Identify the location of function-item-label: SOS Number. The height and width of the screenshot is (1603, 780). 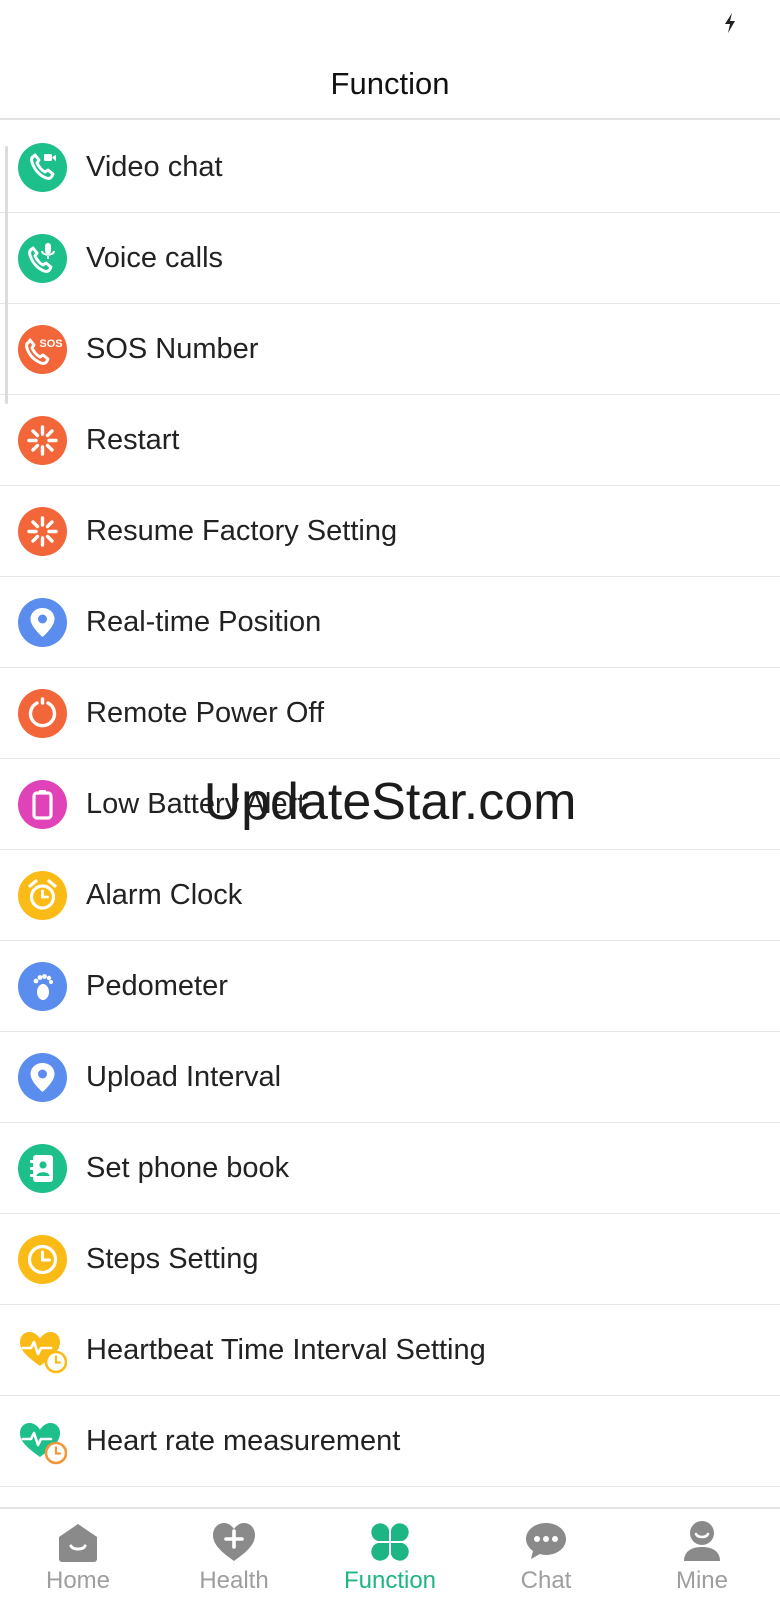
(172, 349).